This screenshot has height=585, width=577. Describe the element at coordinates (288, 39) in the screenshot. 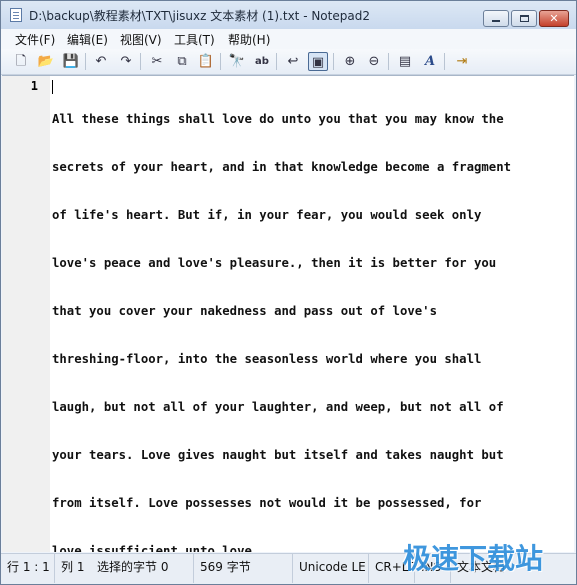

I see `menu-bar: 文件(F) 编辑(E) 视图(V) 工具(T) 帮助(H)` at that location.